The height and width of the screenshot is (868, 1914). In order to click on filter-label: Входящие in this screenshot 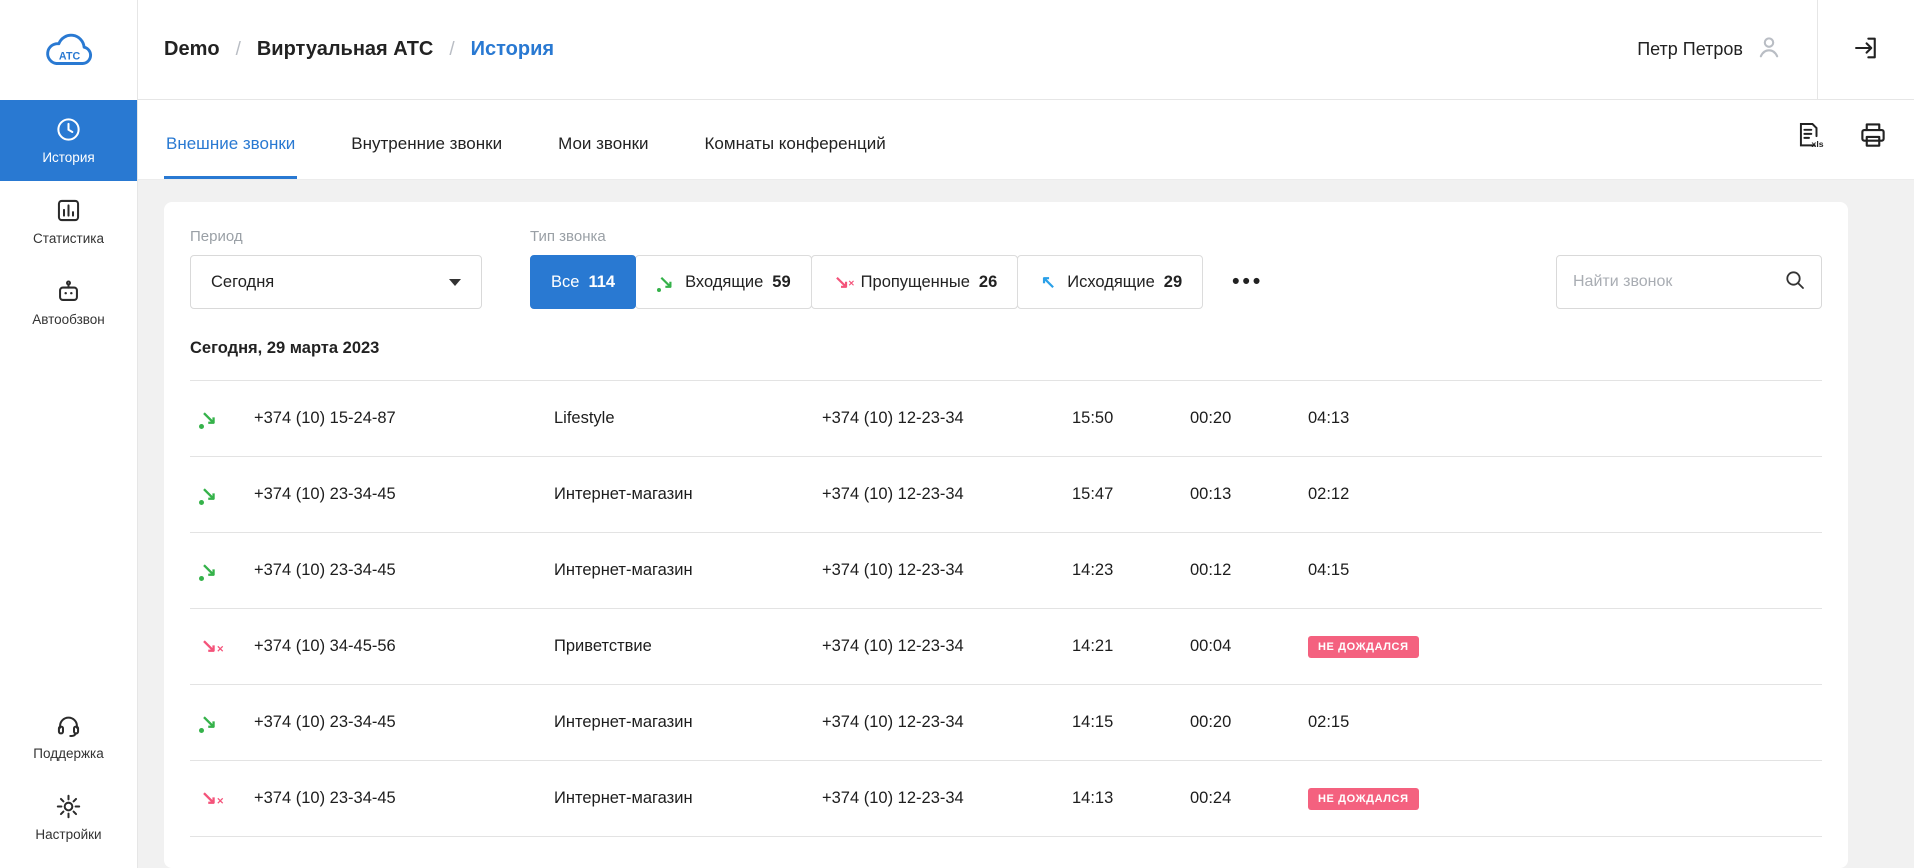, I will do `click(724, 281)`.